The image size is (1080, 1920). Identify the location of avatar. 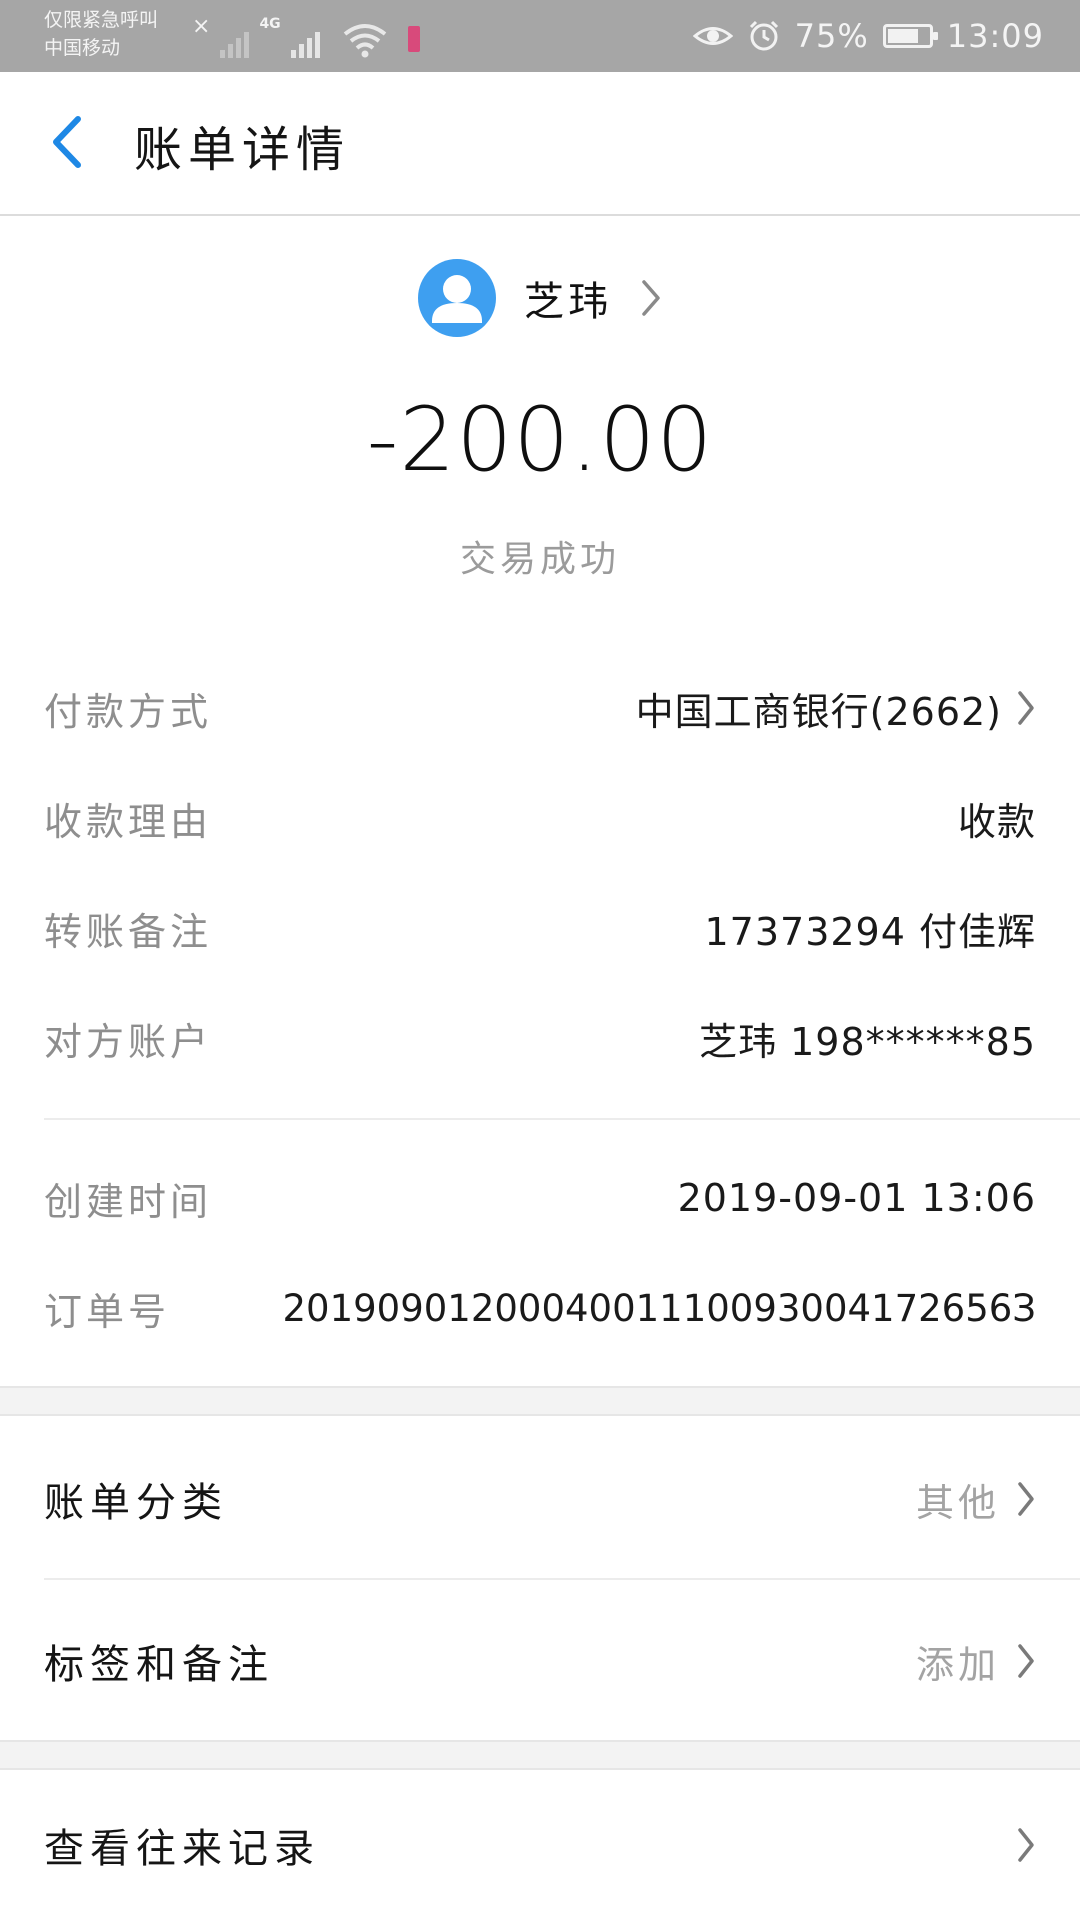
(457, 298).